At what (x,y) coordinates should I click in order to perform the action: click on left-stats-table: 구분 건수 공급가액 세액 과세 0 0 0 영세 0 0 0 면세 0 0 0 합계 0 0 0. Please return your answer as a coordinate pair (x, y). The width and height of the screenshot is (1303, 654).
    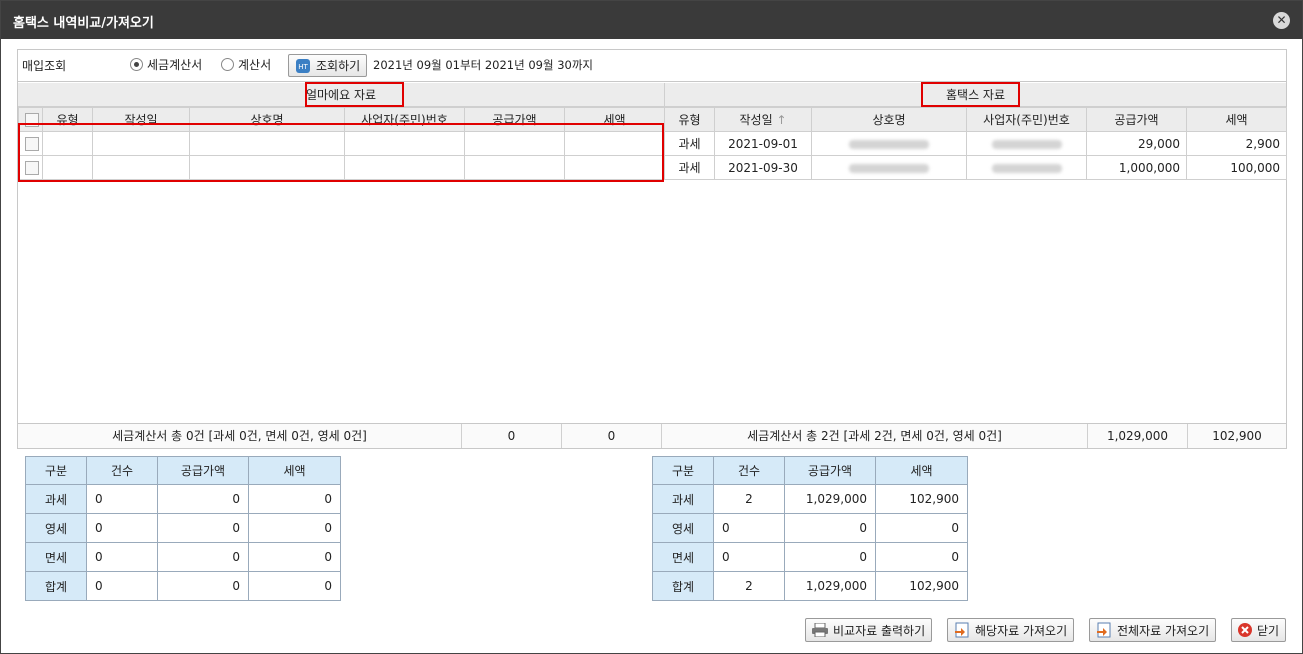
    Looking at the image, I should click on (183, 528).